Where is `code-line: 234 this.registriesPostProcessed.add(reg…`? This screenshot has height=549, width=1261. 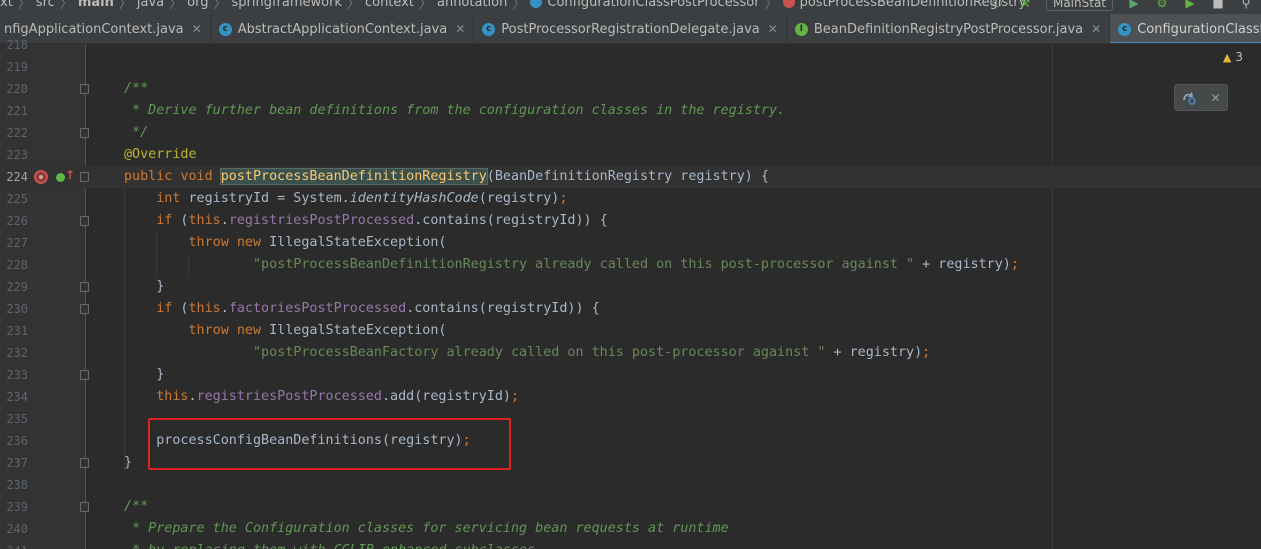 code-line: 234 this.registriesPostProcessed.add(reg… is located at coordinates (630, 397).